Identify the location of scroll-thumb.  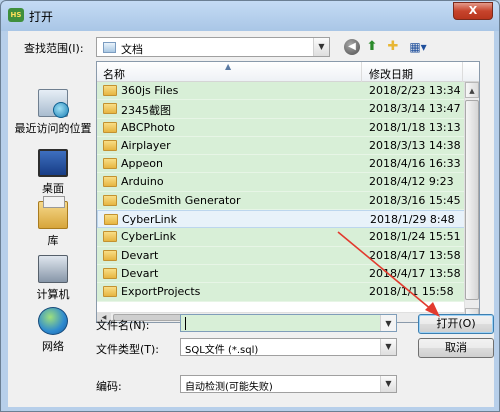
(472, 200).